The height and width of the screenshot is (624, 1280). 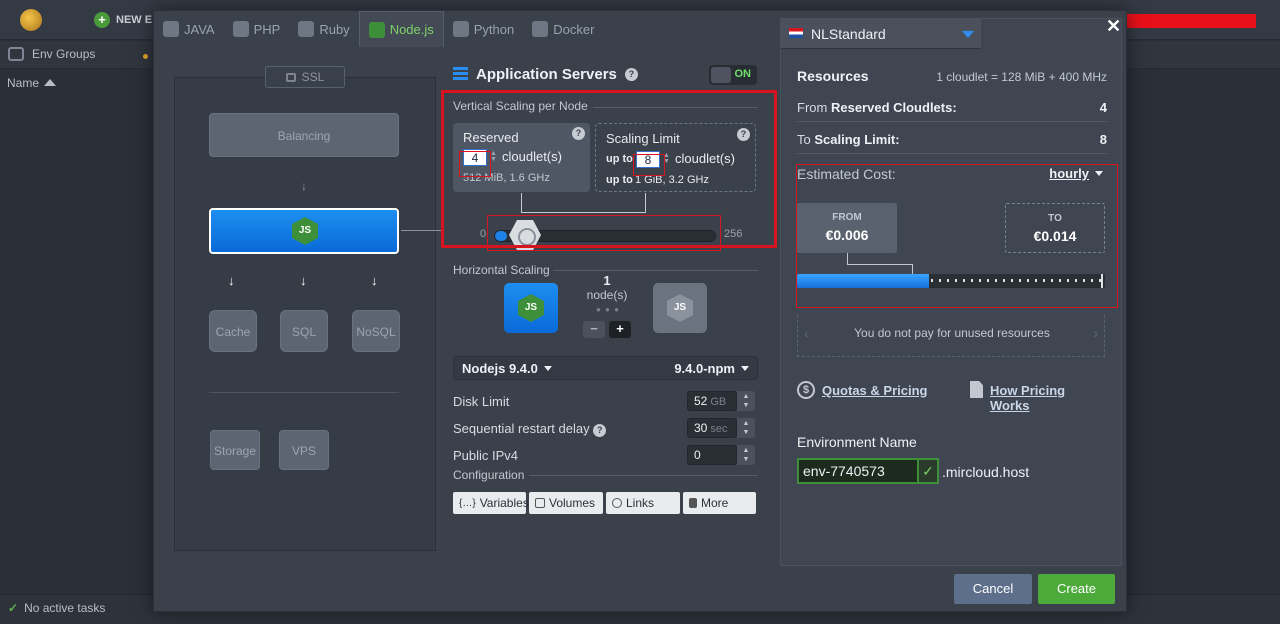 I want to click on ssl-label: SSL, so click(x=313, y=77).